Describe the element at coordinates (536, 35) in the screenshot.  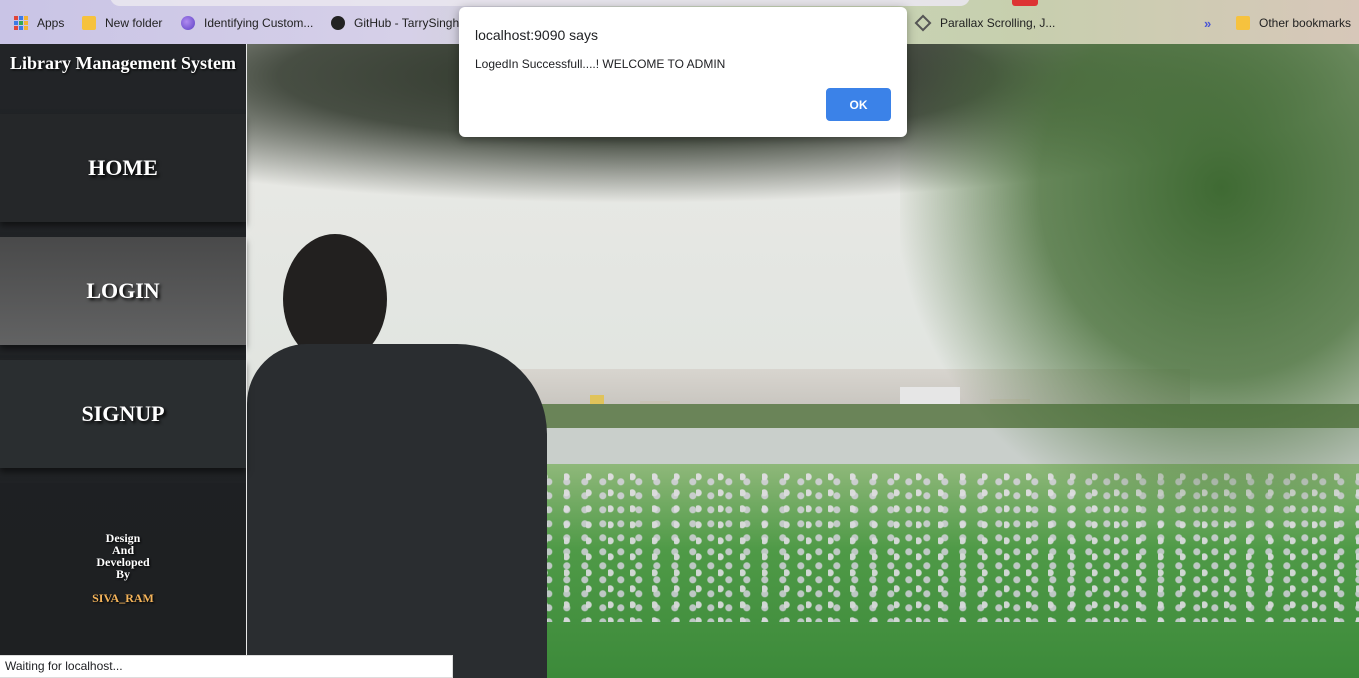
I see `dialog-title: localhost:9090 says` at that location.